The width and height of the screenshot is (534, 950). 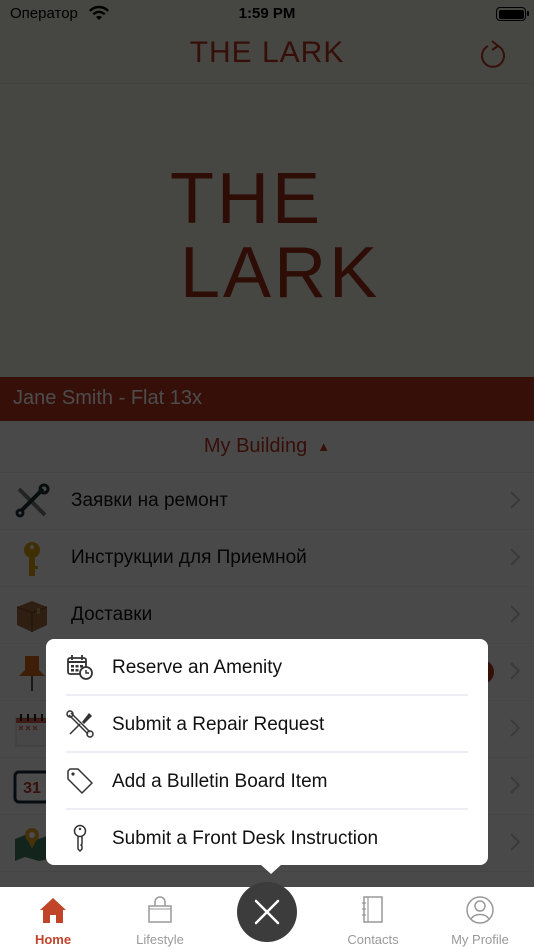 I want to click on menu-item-label: Submit a Repair Request, so click(x=218, y=724).